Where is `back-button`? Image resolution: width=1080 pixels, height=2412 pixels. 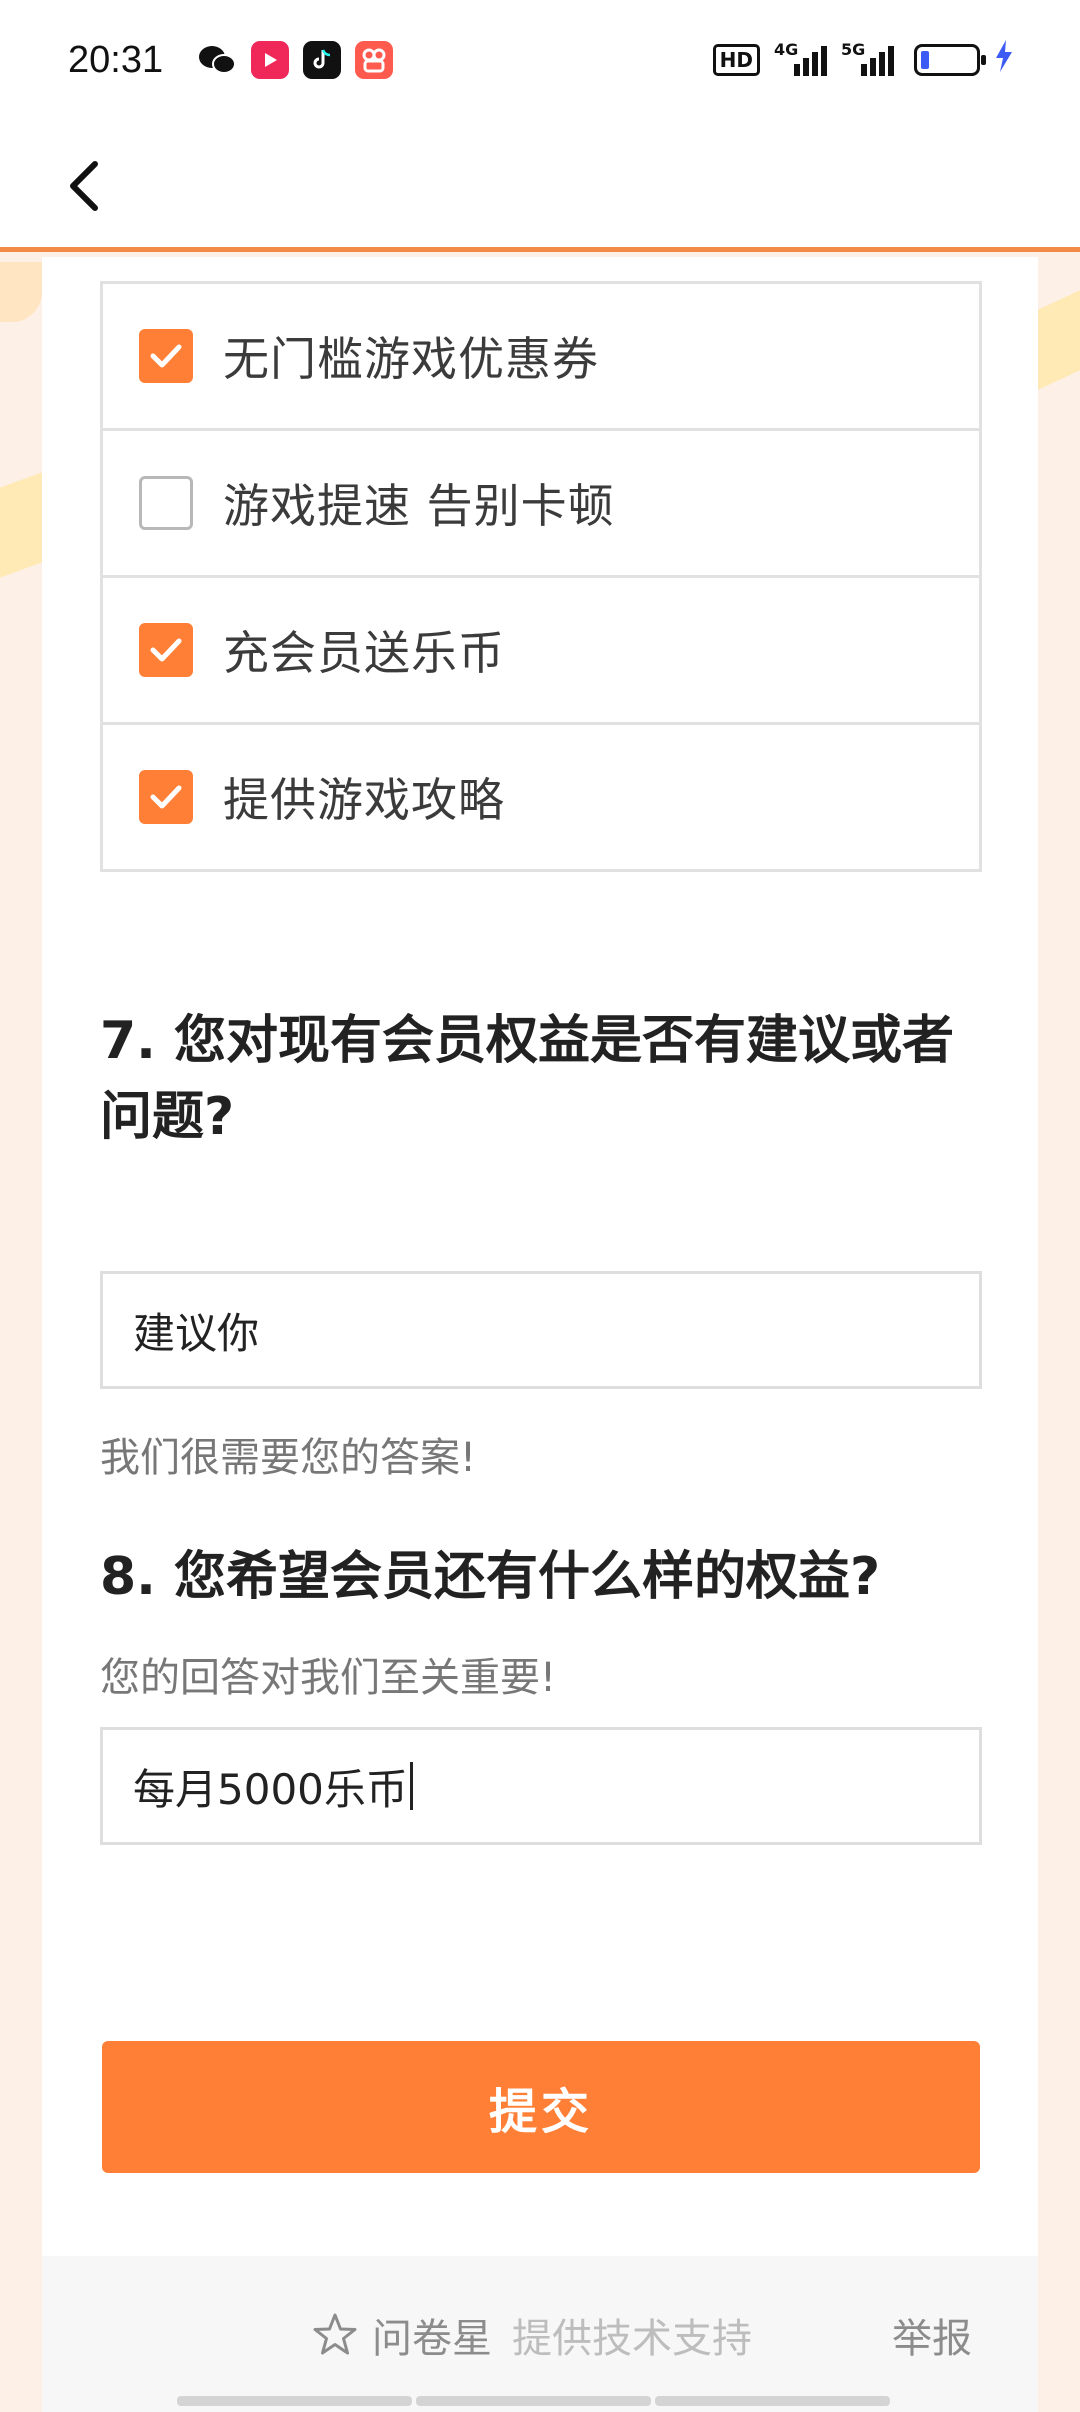
back-button is located at coordinates (85, 186).